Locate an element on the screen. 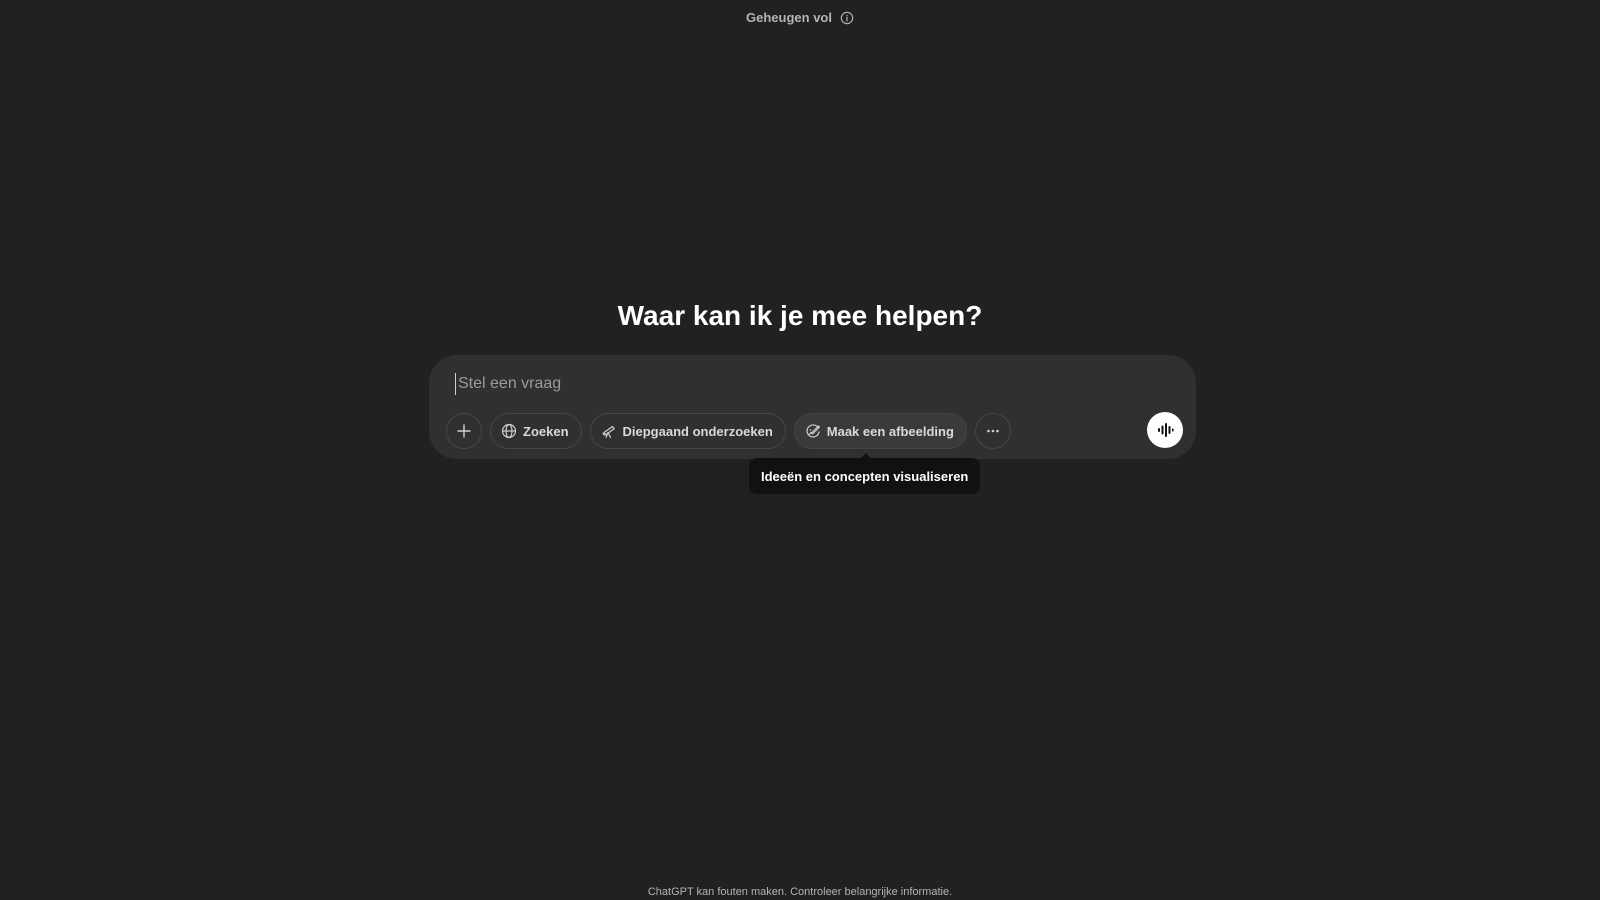  composer: Zoeken Diepgaand onderzoeken M is located at coordinates (812, 407).